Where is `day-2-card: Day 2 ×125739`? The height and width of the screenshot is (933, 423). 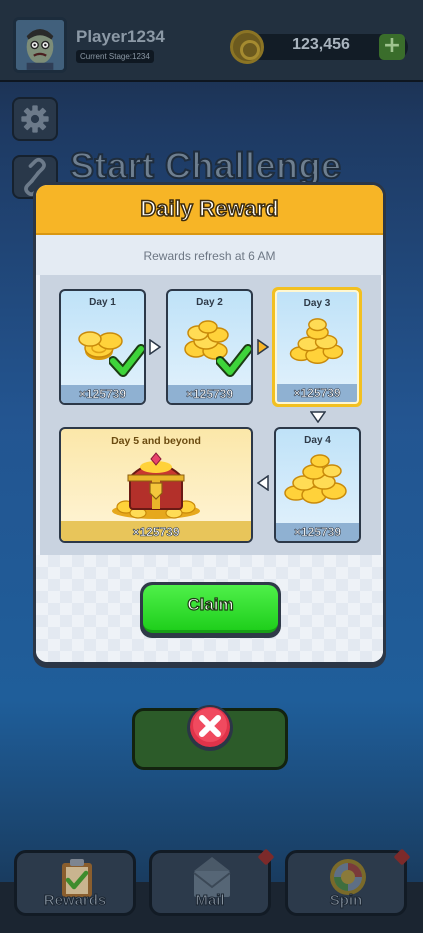
day-2-card: Day 2 ×125739 is located at coordinates (209, 347).